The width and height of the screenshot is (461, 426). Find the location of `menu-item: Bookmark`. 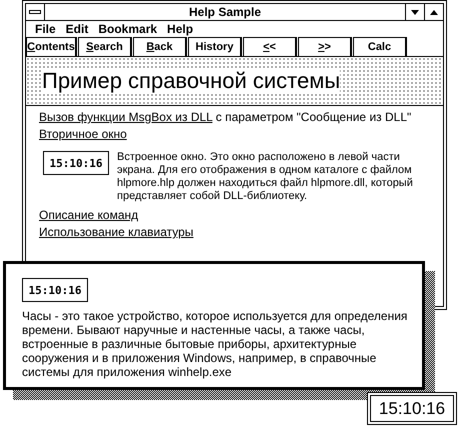

menu-item: Bookmark is located at coordinates (127, 29).